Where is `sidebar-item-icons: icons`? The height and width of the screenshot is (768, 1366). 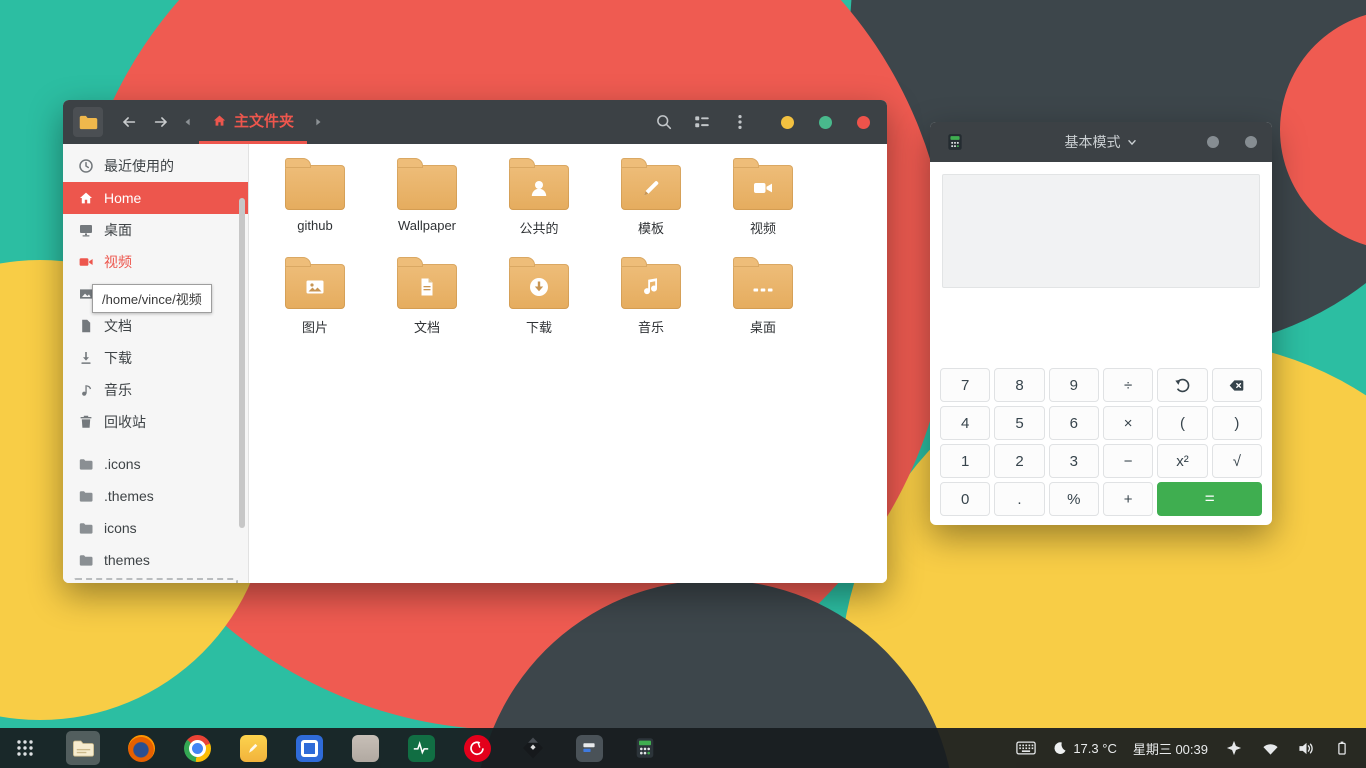
sidebar-item-icons: icons is located at coordinates (155, 528).